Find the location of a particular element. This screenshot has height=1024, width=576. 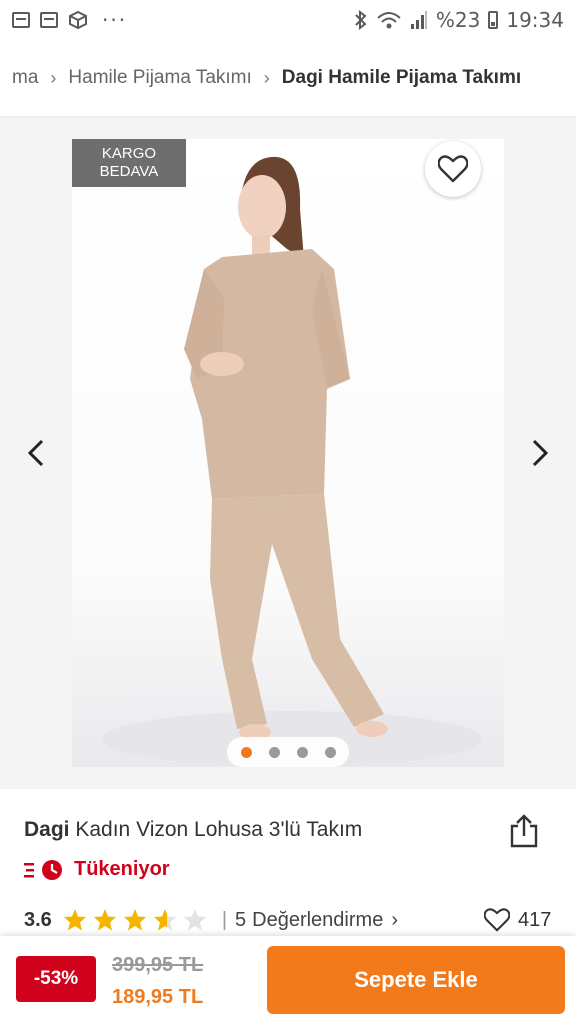

clock: 19:34 is located at coordinates (535, 20).